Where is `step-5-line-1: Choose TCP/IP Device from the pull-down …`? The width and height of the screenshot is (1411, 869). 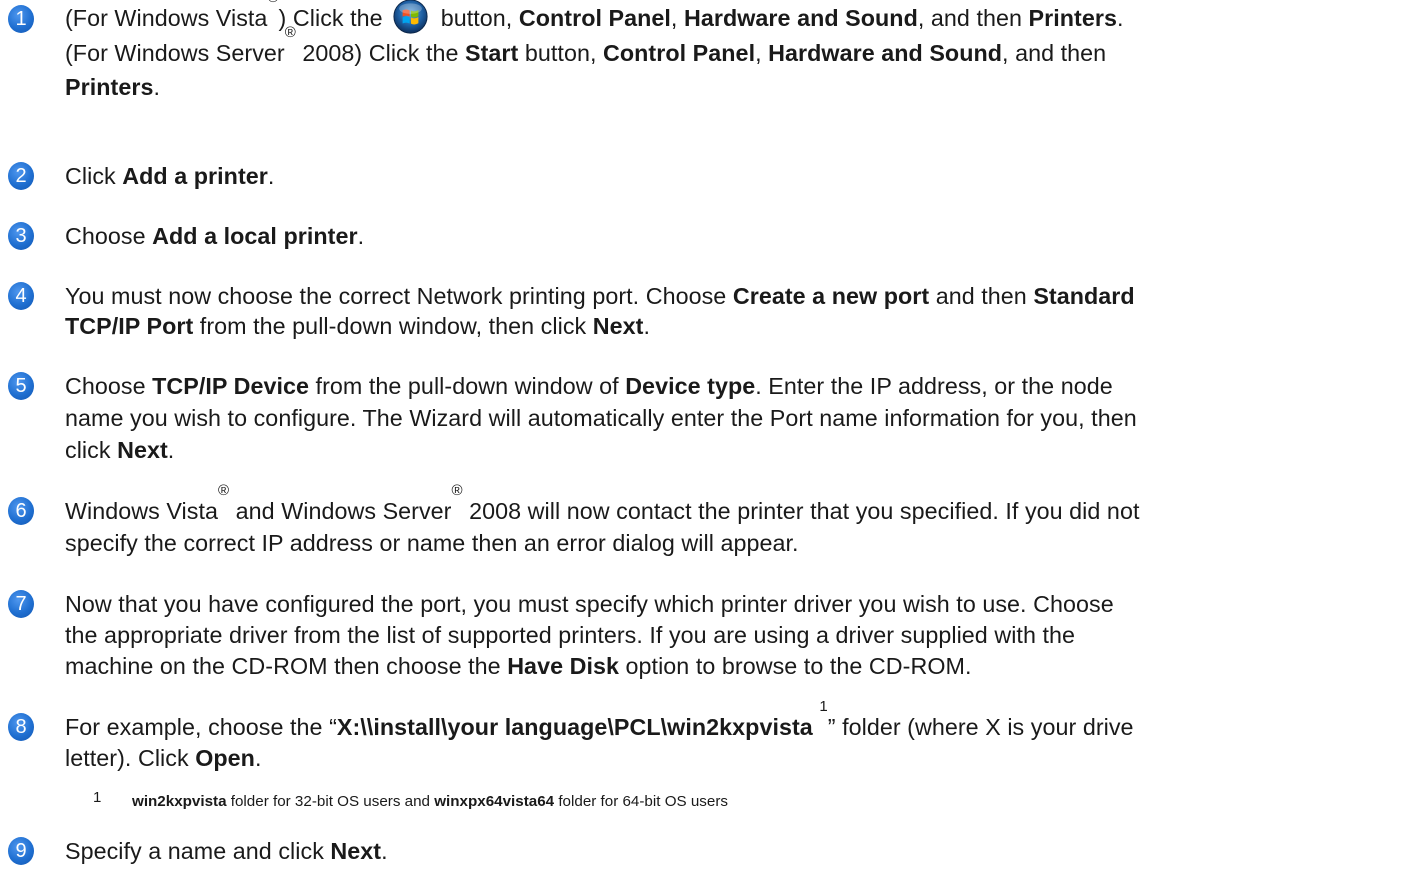
step-5-line-1: Choose TCP/IP Device from the pull-down … is located at coordinates (735, 386).